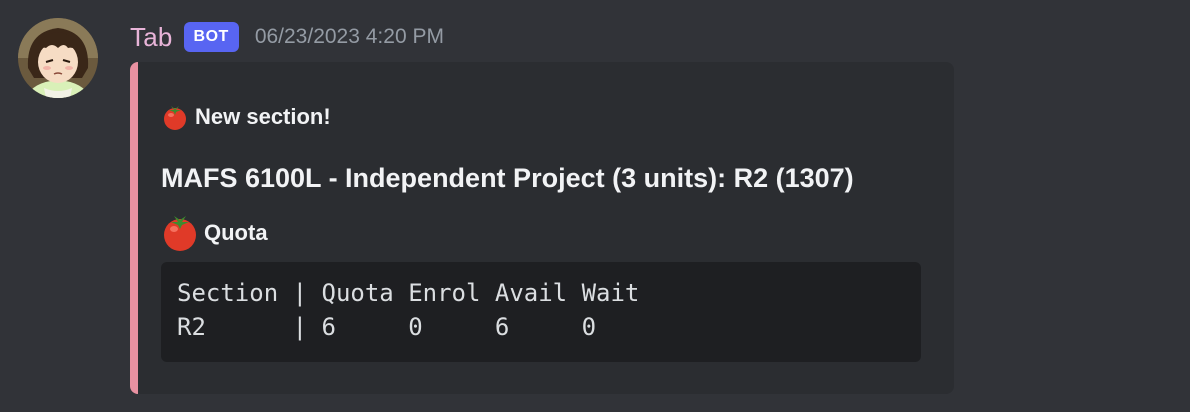 This screenshot has height=412, width=1190. What do you see at coordinates (263, 116) in the screenshot?
I see `embed-author-text: New section!` at bounding box center [263, 116].